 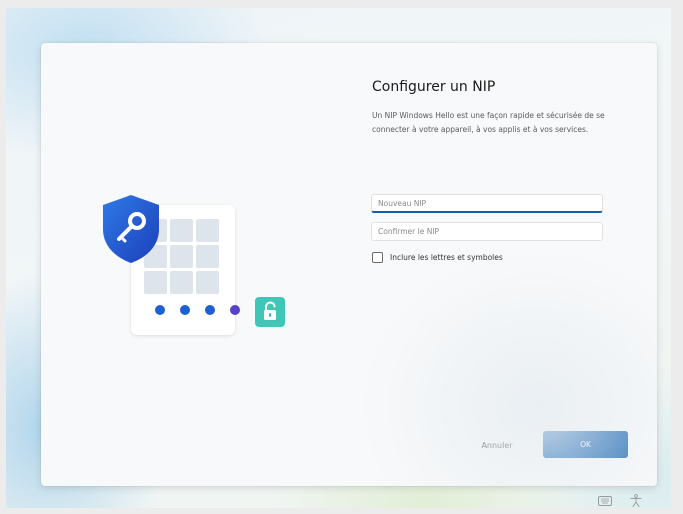 What do you see at coordinates (497, 445) in the screenshot?
I see `cancel-button: Annuler` at bounding box center [497, 445].